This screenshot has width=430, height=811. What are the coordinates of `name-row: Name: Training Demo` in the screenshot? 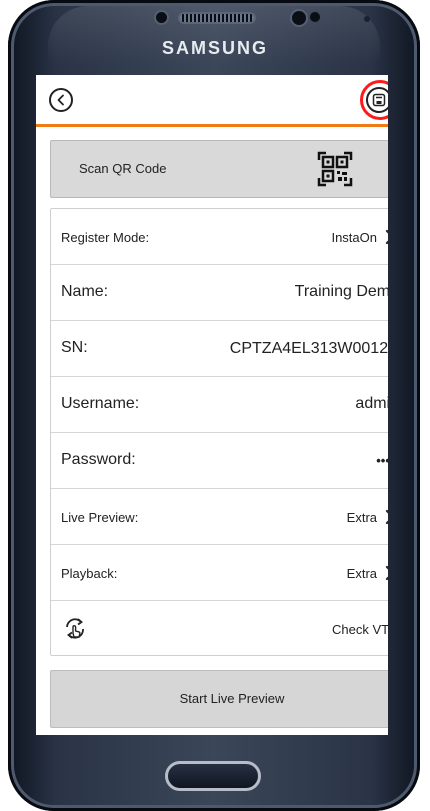 It's located at (219, 293).